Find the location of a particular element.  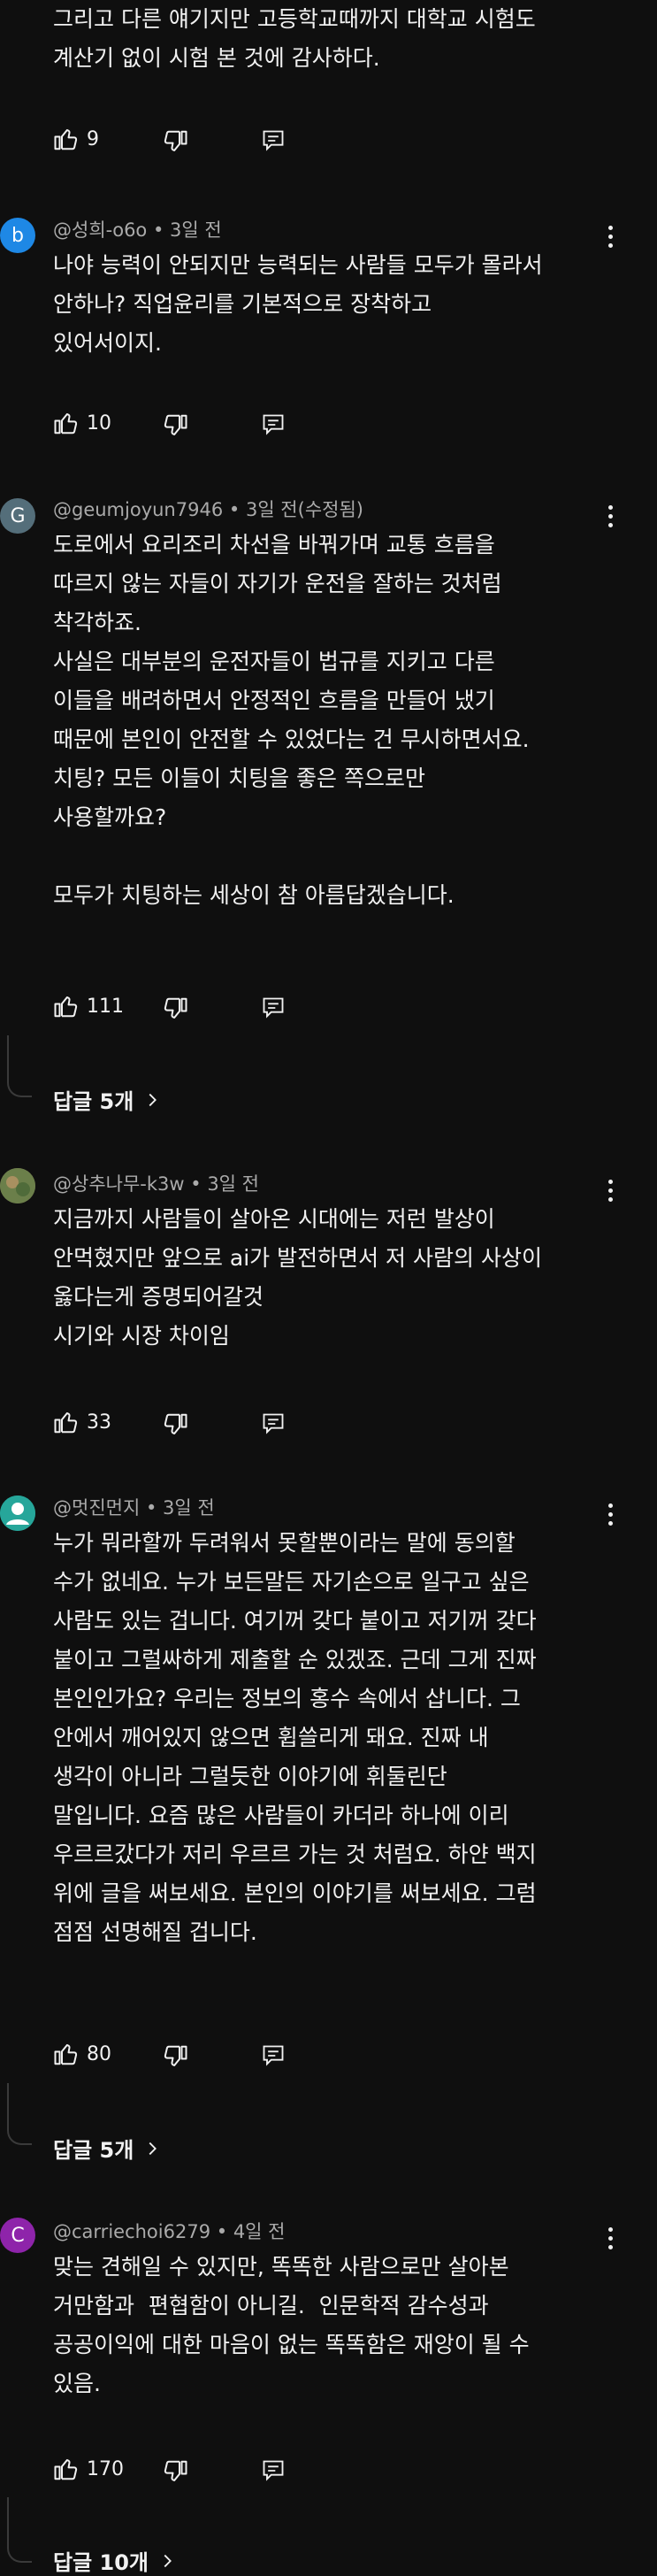

comment-meta: @상추나무-k3w • 3일 전 is located at coordinates (156, 1184).